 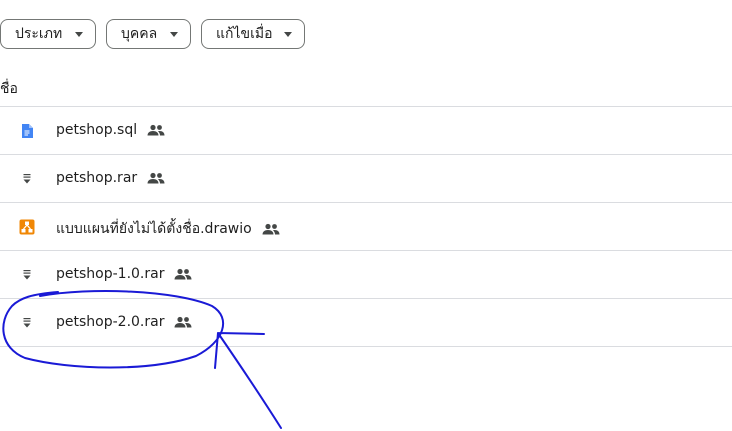 What do you see at coordinates (9, 89) in the screenshot?
I see `name-column-header: ชื่อ` at bounding box center [9, 89].